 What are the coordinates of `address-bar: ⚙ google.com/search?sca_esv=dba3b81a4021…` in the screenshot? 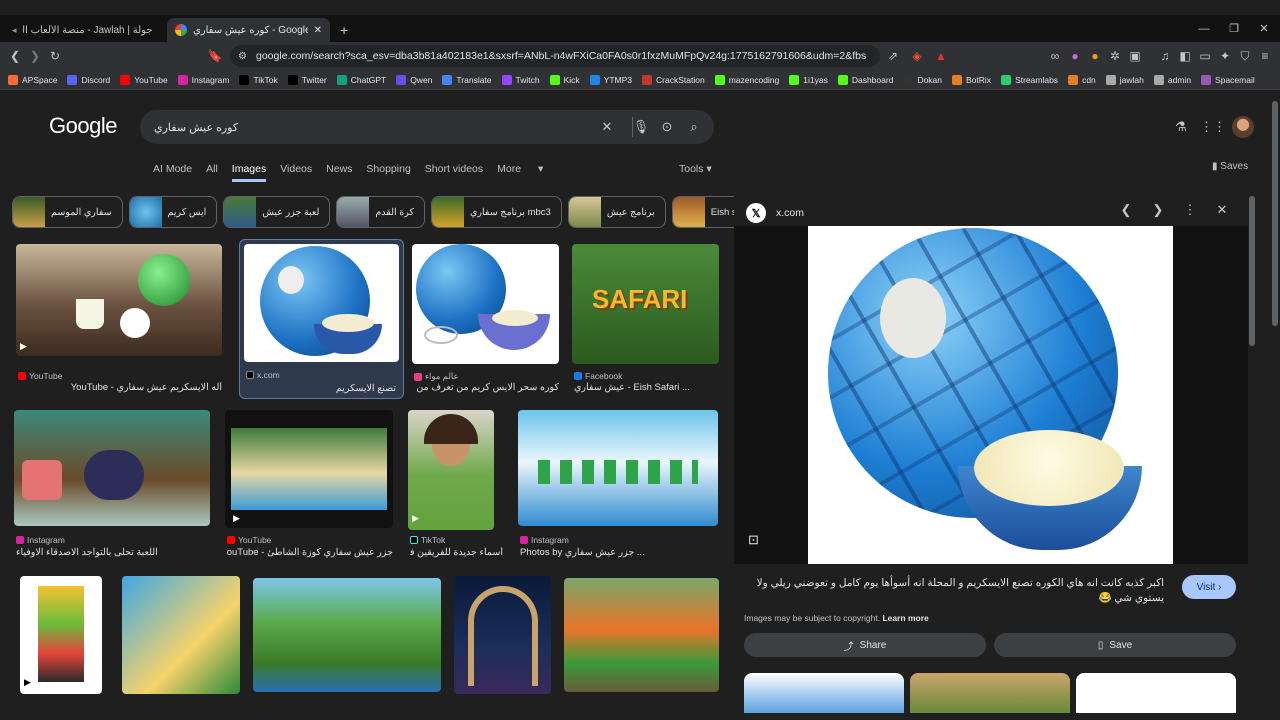 It's located at (555, 56).